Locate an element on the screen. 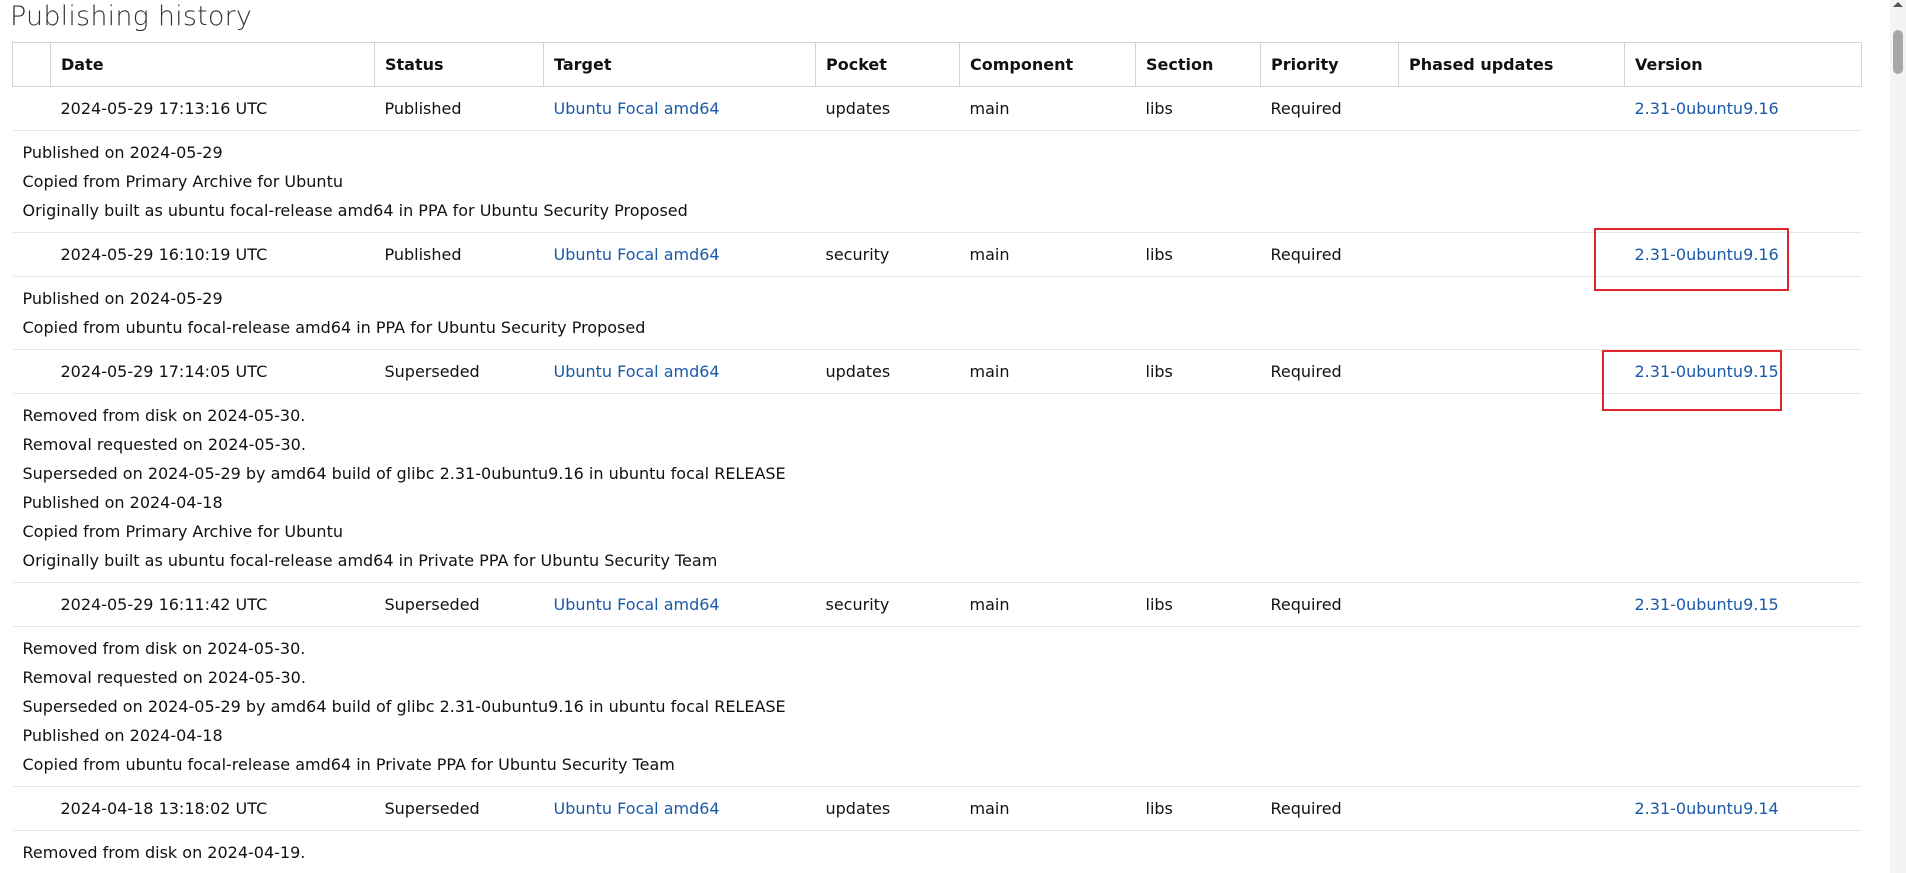 The width and height of the screenshot is (1906, 873). header-section: Section is located at coordinates (1198, 64).